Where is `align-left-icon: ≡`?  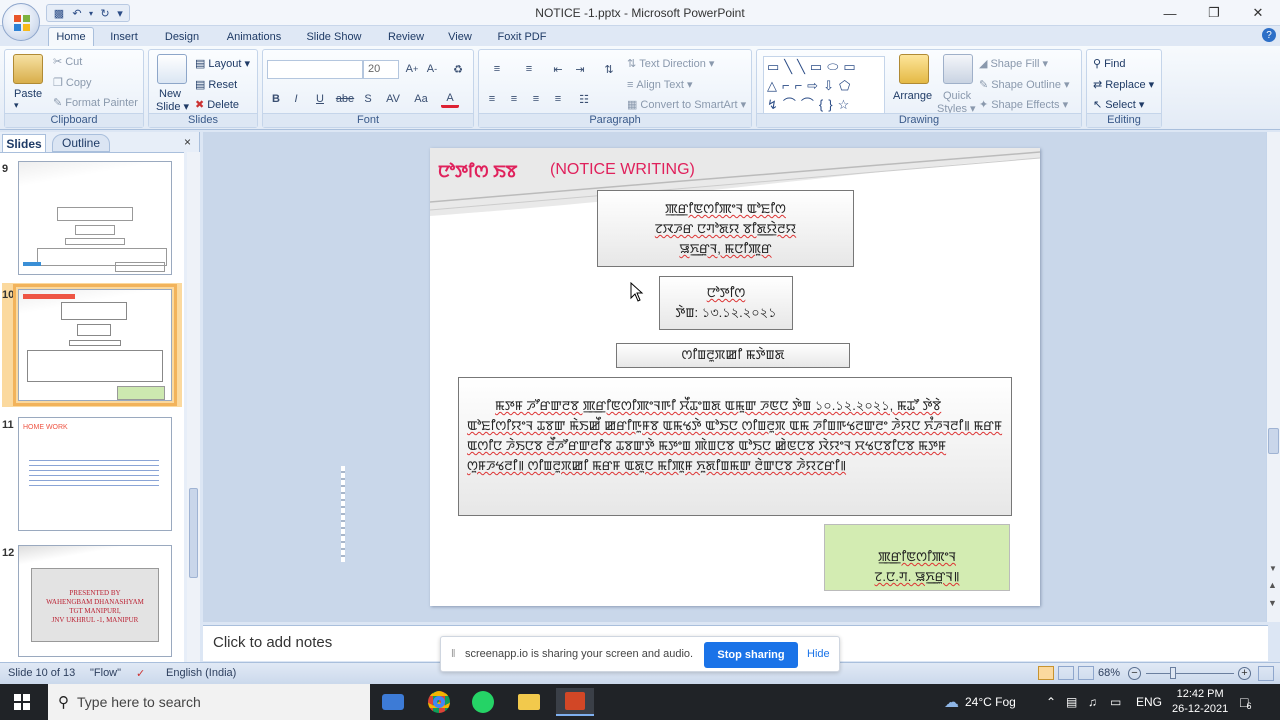 align-left-icon: ≡ is located at coordinates (492, 99).